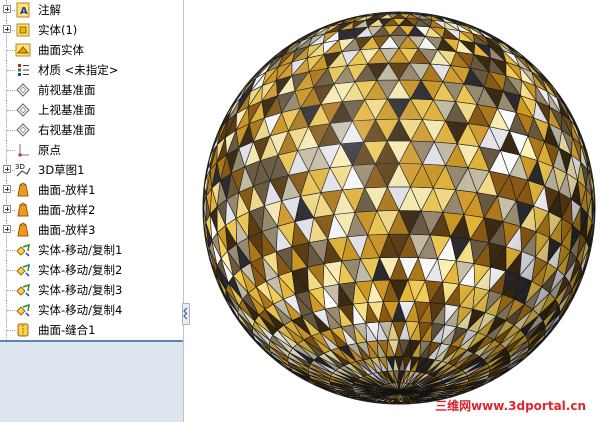 The image size is (602, 422). I want to click on tree-item: 曲面-放样2, so click(91, 210).